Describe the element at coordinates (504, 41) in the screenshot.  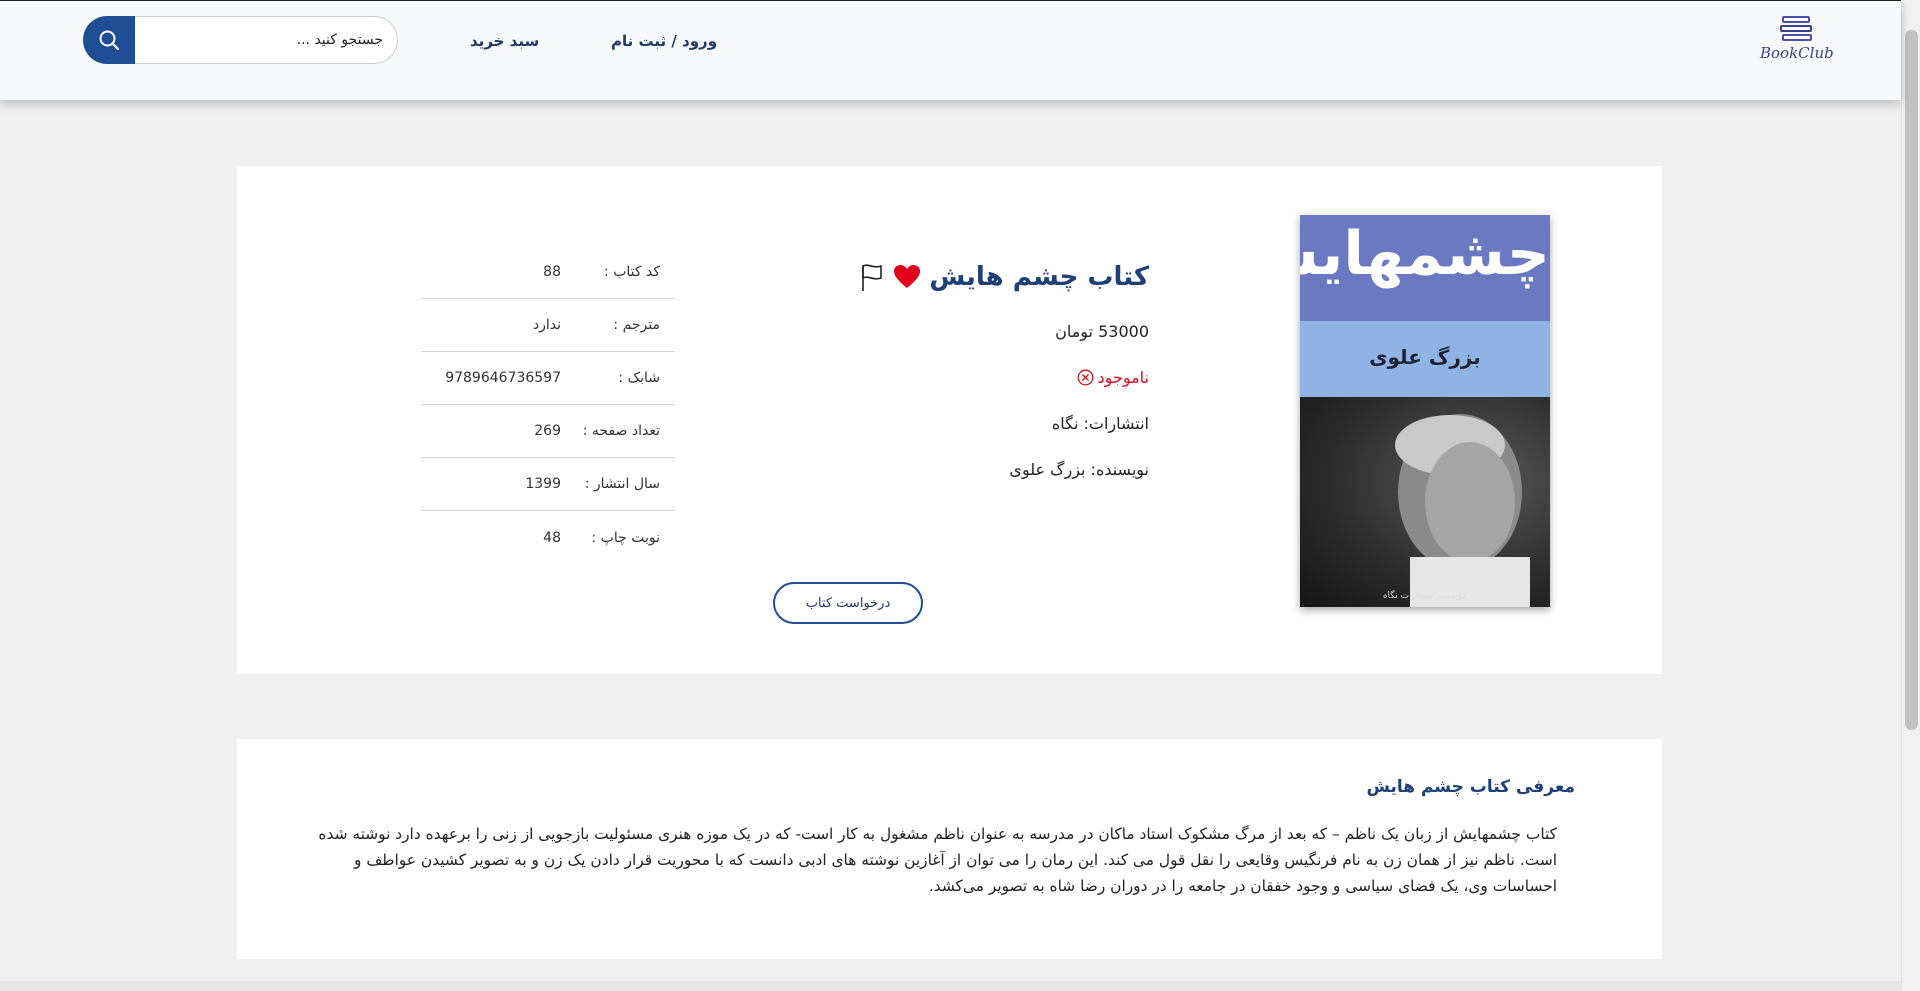
I see `cart-link: سبد خرید` at that location.